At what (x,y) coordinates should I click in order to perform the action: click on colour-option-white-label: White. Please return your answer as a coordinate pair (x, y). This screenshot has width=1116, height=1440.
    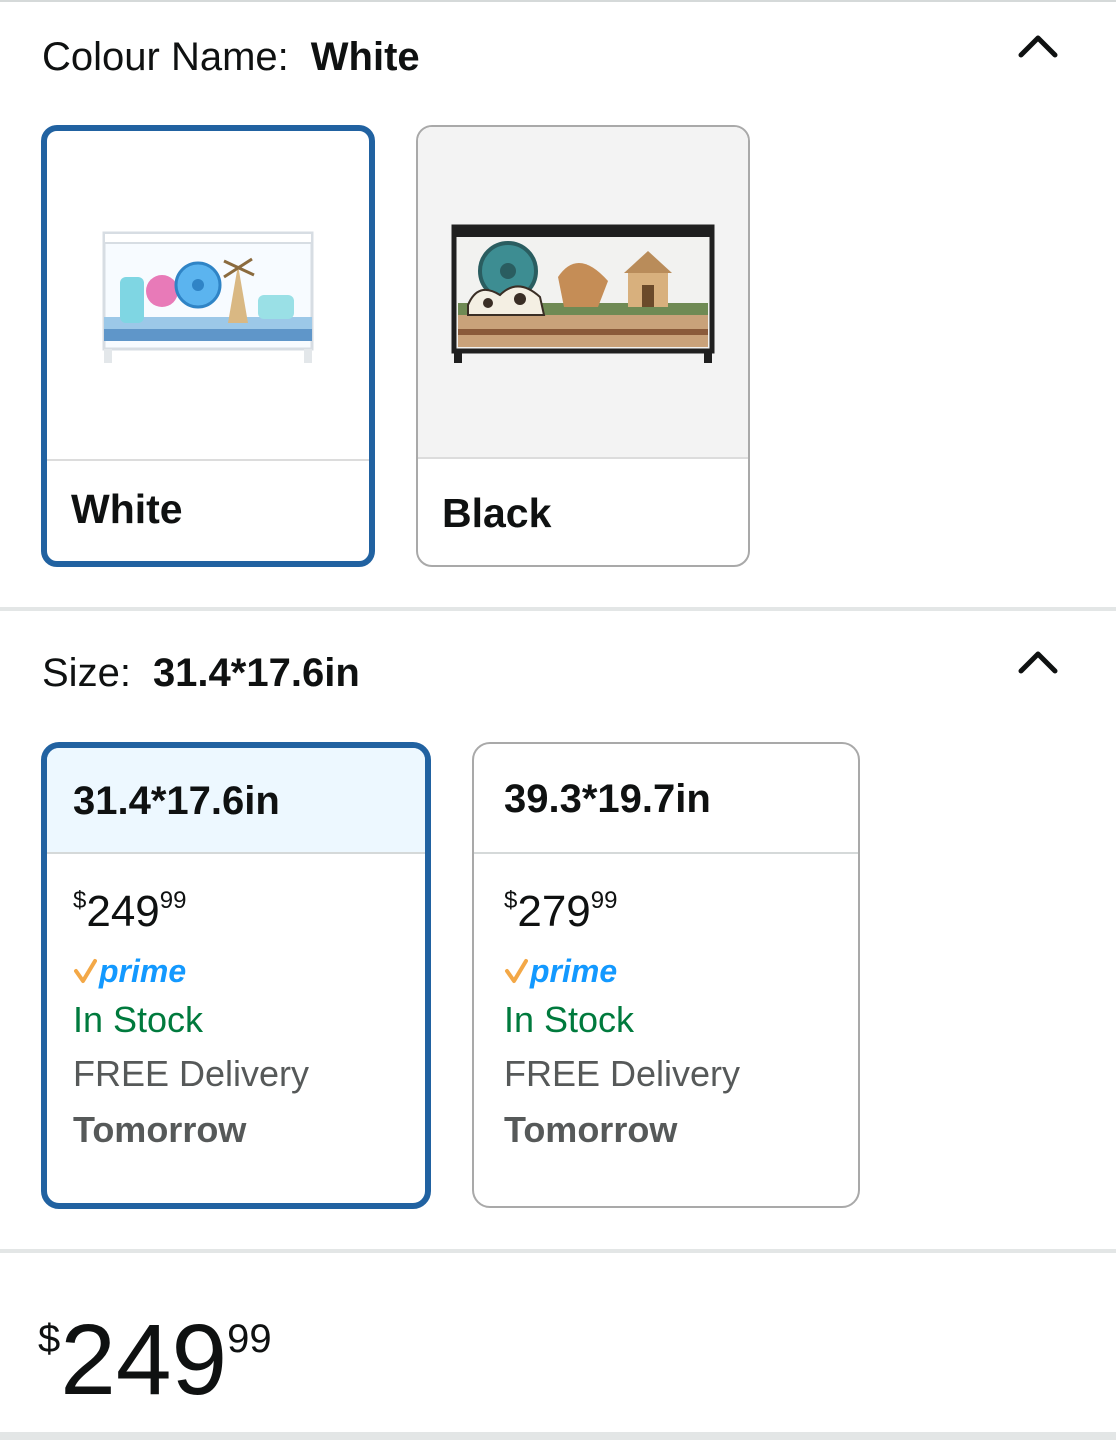
    Looking at the image, I should click on (127, 509).